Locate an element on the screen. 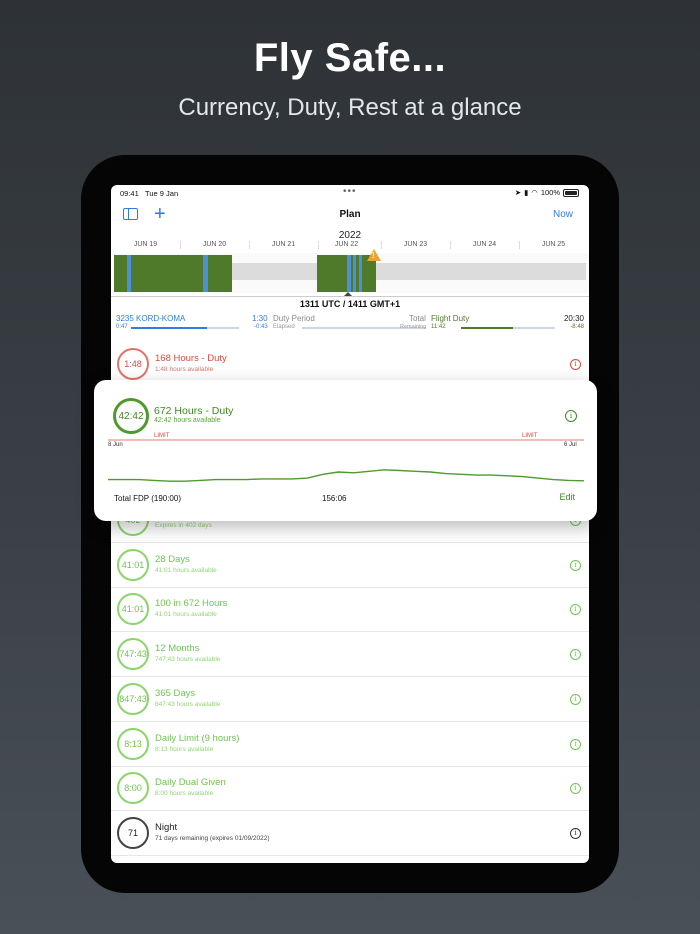  limit-subtitle: 8:00 hours available is located at coordinates (184, 793).